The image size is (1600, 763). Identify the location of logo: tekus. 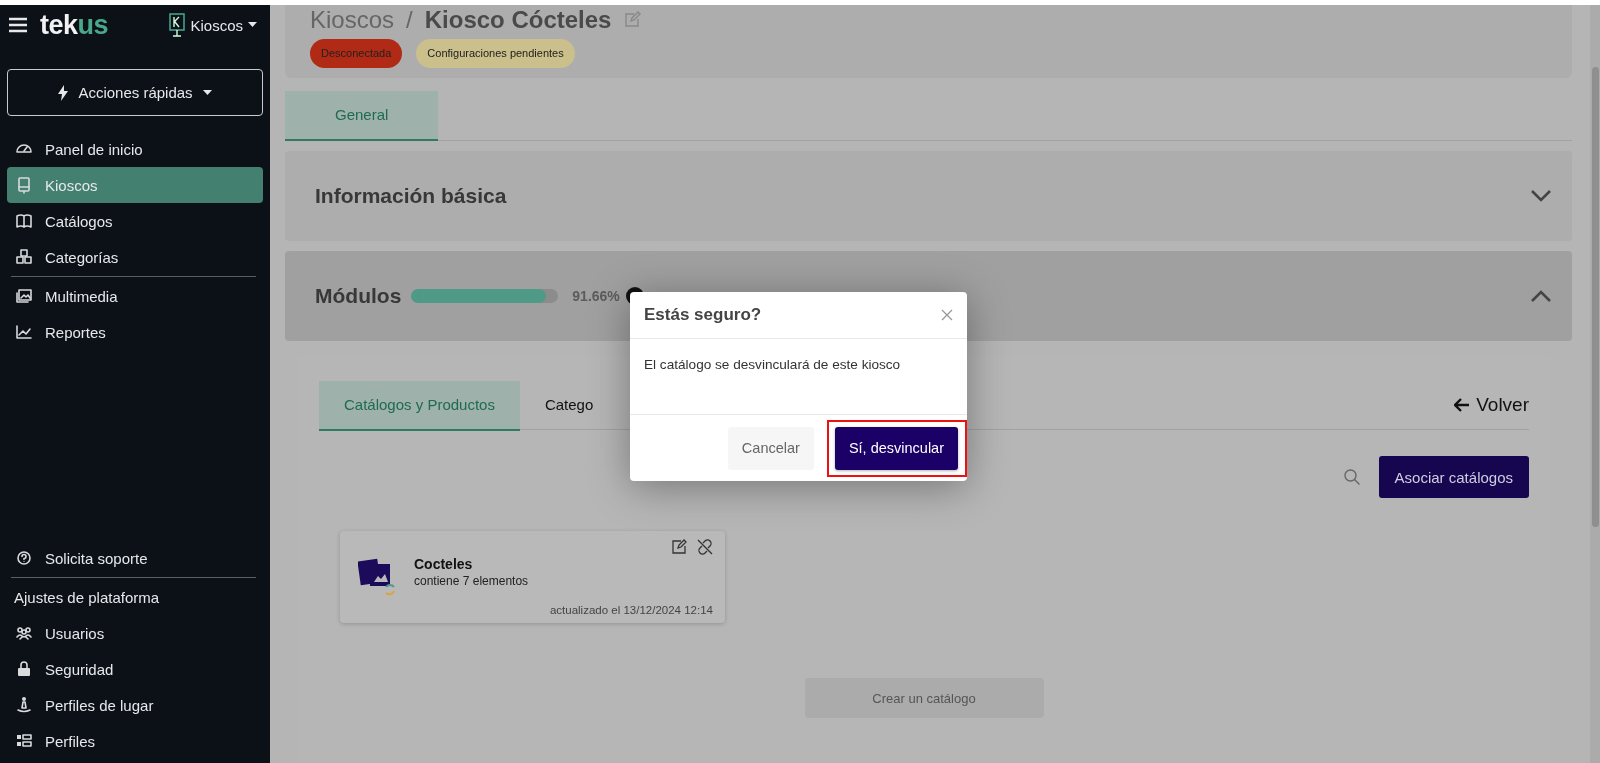
(74, 25).